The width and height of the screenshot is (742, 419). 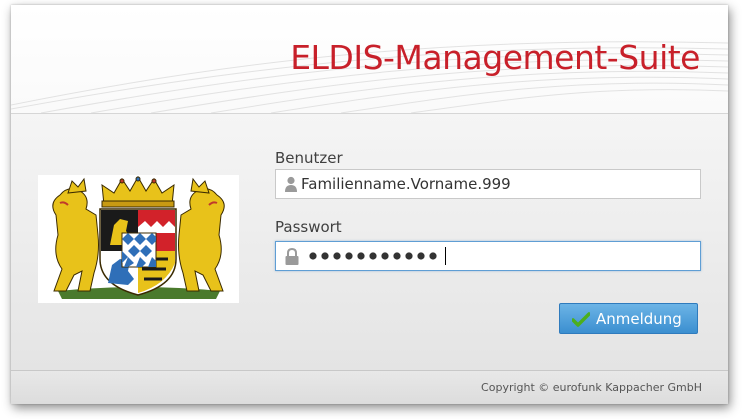 What do you see at coordinates (445, 256) in the screenshot?
I see `text-caret` at bounding box center [445, 256].